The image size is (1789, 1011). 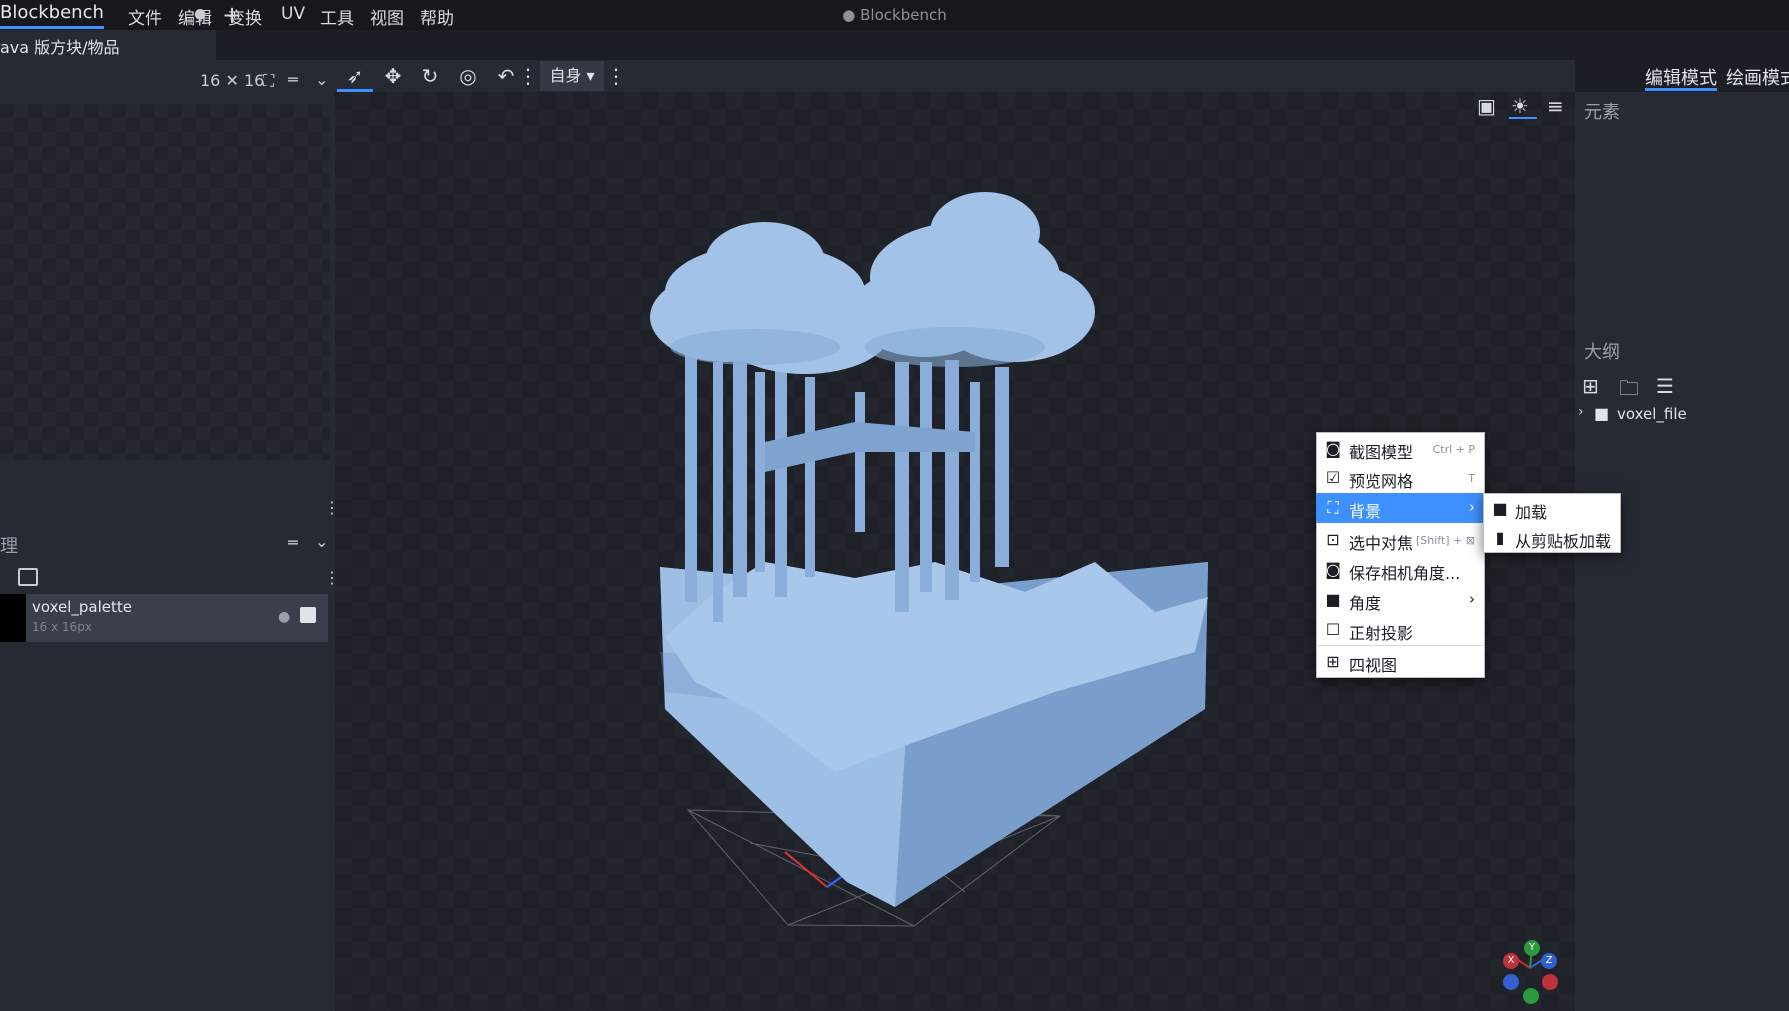 What do you see at coordinates (1333, 599) in the screenshot?
I see `video-camera-icon: ■` at bounding box center [1333, 599].